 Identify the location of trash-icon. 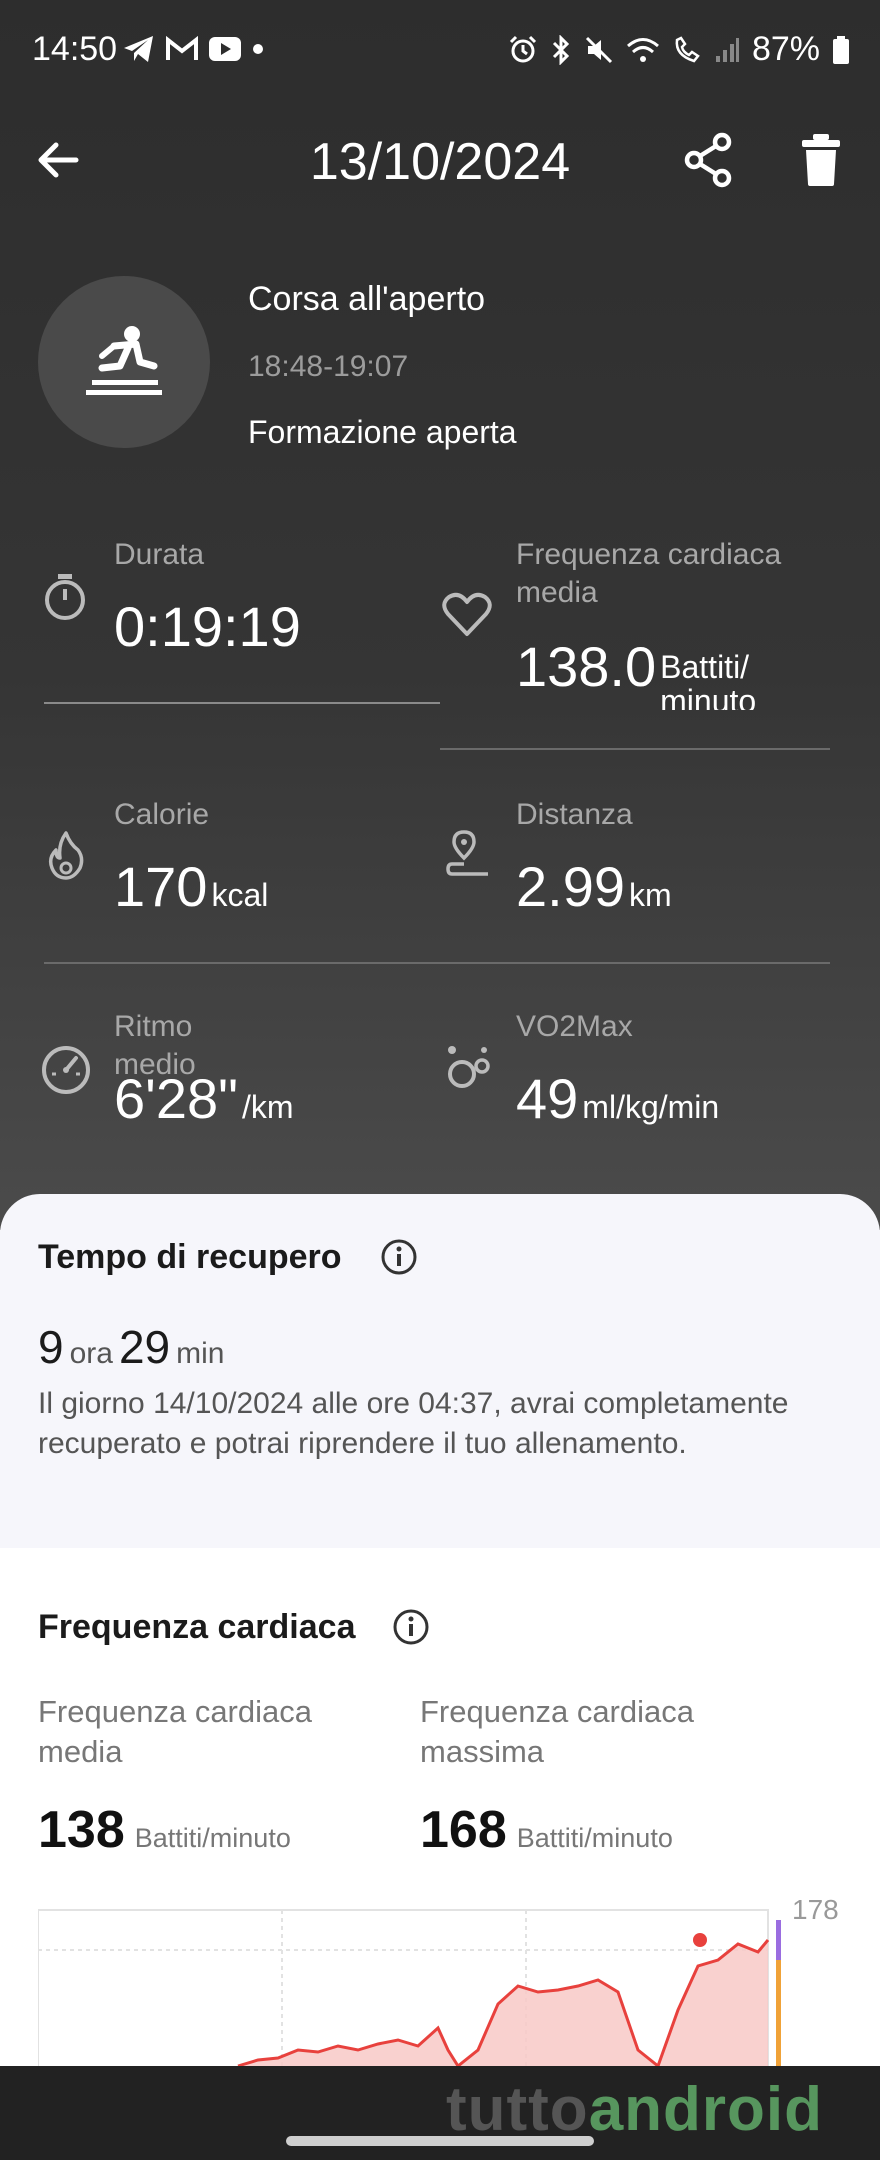
(821, 160).